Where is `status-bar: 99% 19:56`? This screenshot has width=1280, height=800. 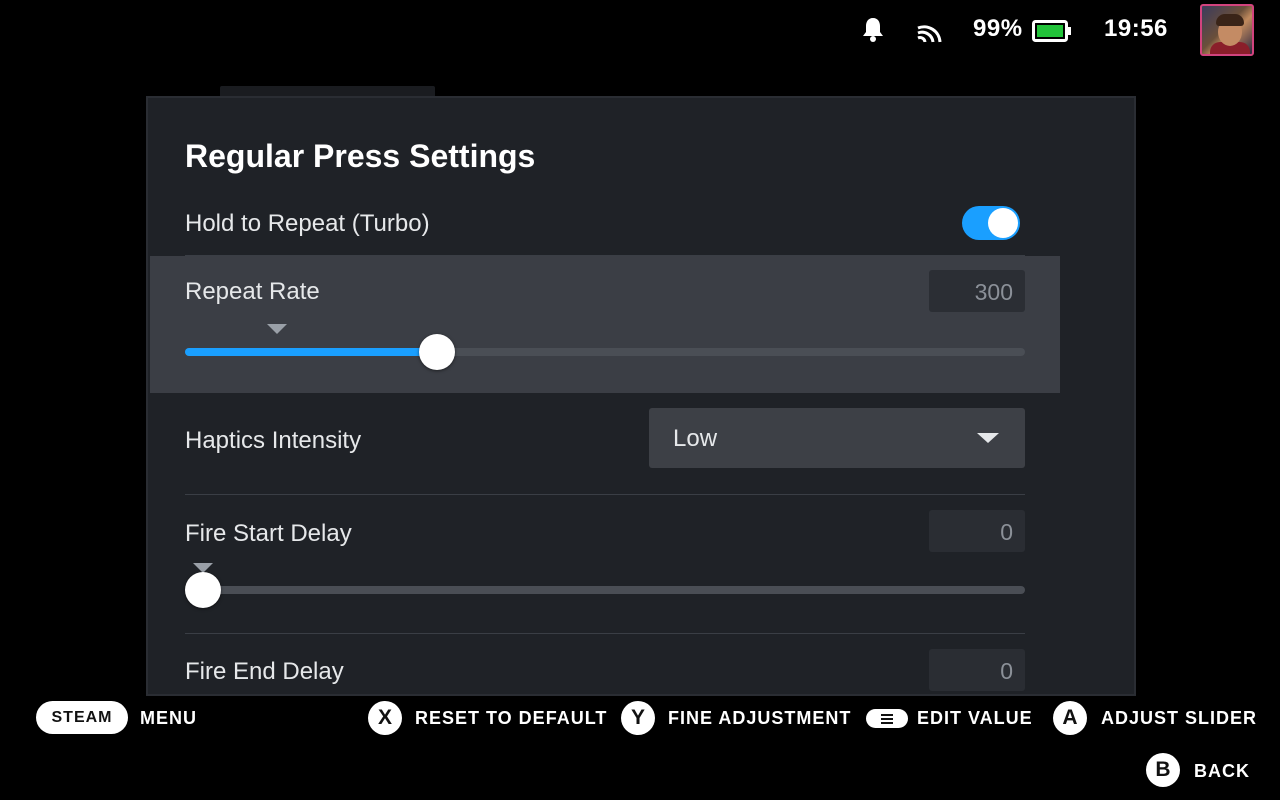
status-bar: 99% 19:56 is located at coordinates (640, 30).